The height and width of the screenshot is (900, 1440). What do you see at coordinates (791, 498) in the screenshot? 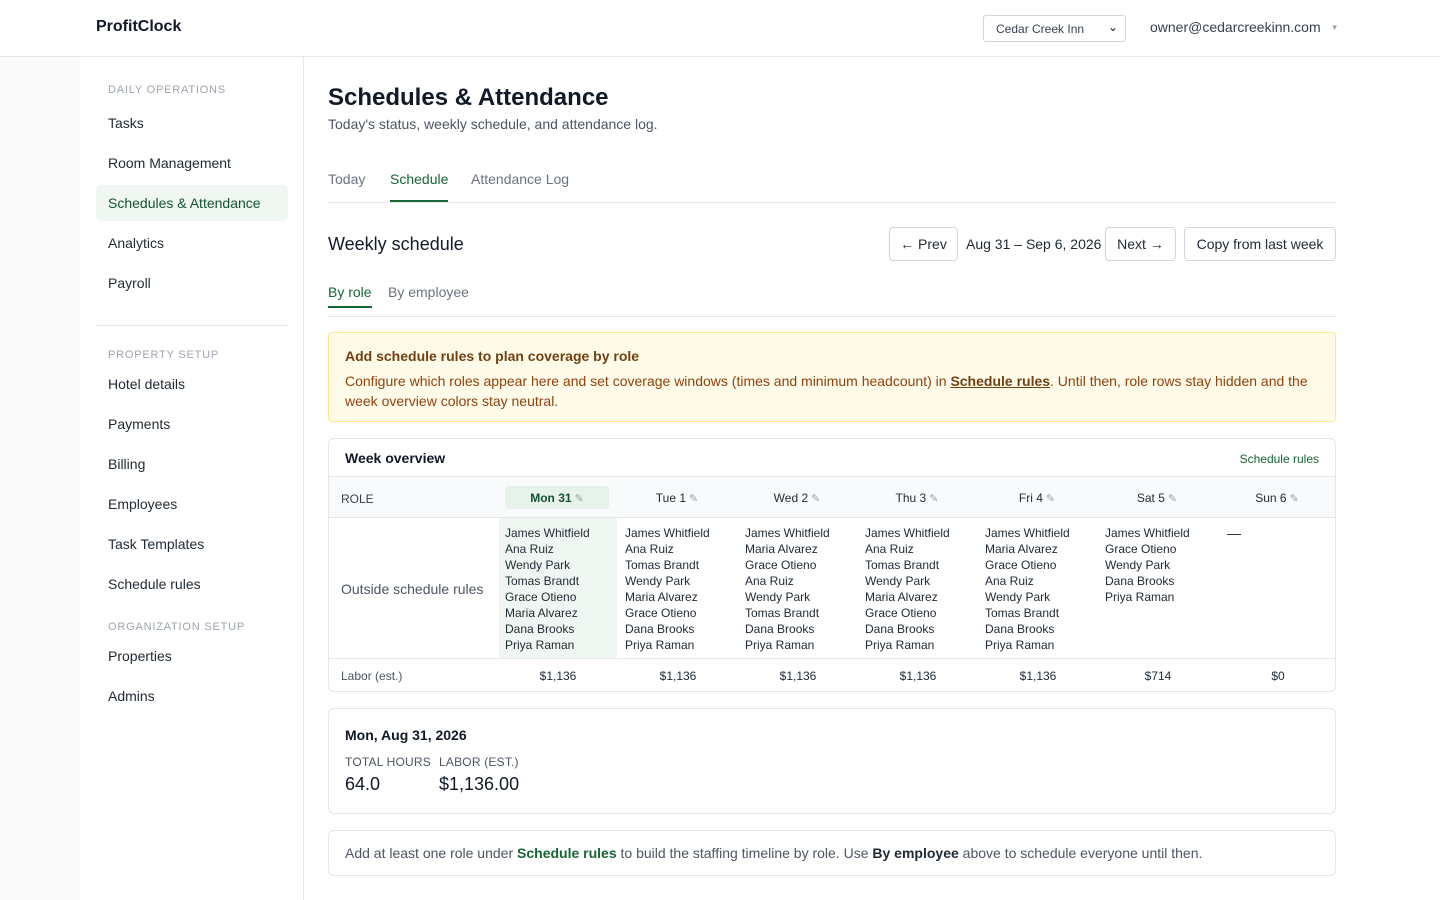
I see `day-header-label: Wed 2` at bounding box center [791, 498].